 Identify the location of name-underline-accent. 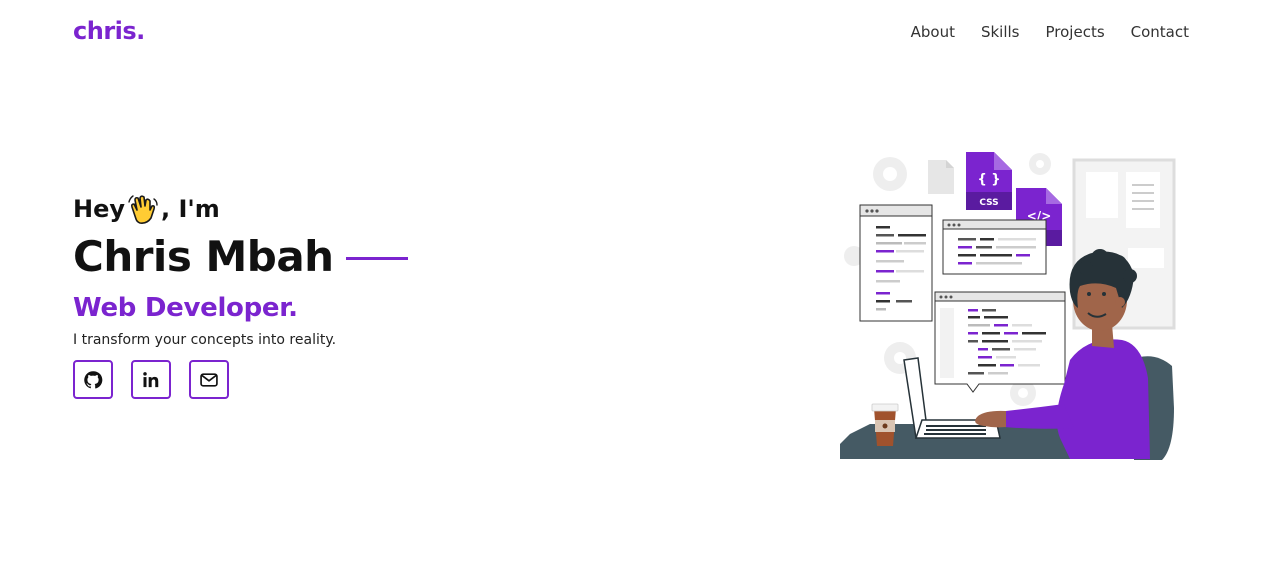
(376, 258).